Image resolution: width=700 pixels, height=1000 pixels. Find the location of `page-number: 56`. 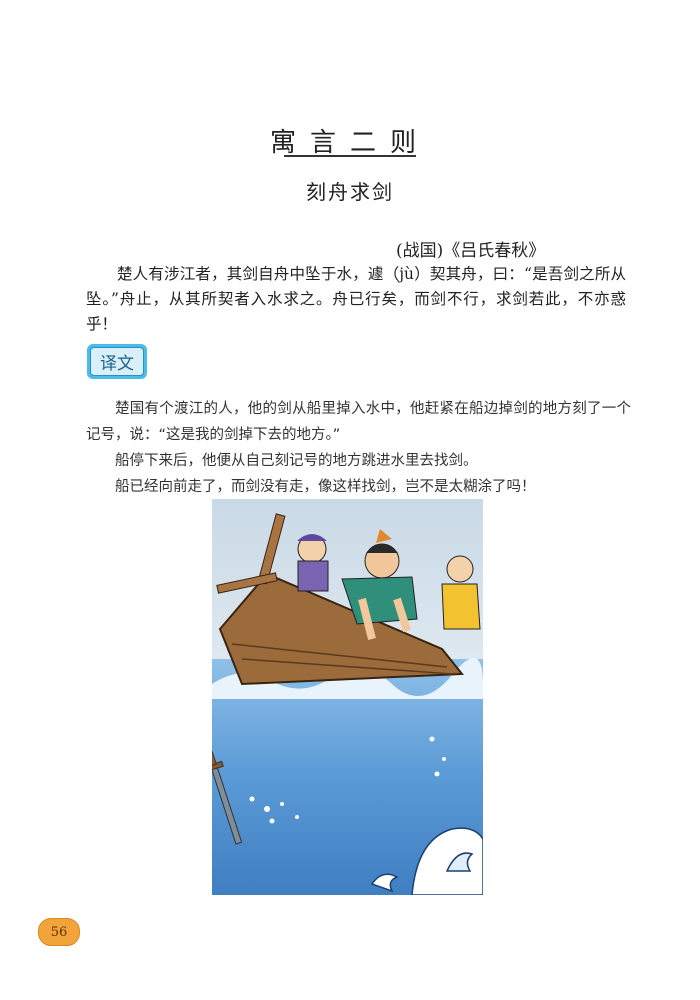

page-number: 56 is located at coordinates (59, 932).